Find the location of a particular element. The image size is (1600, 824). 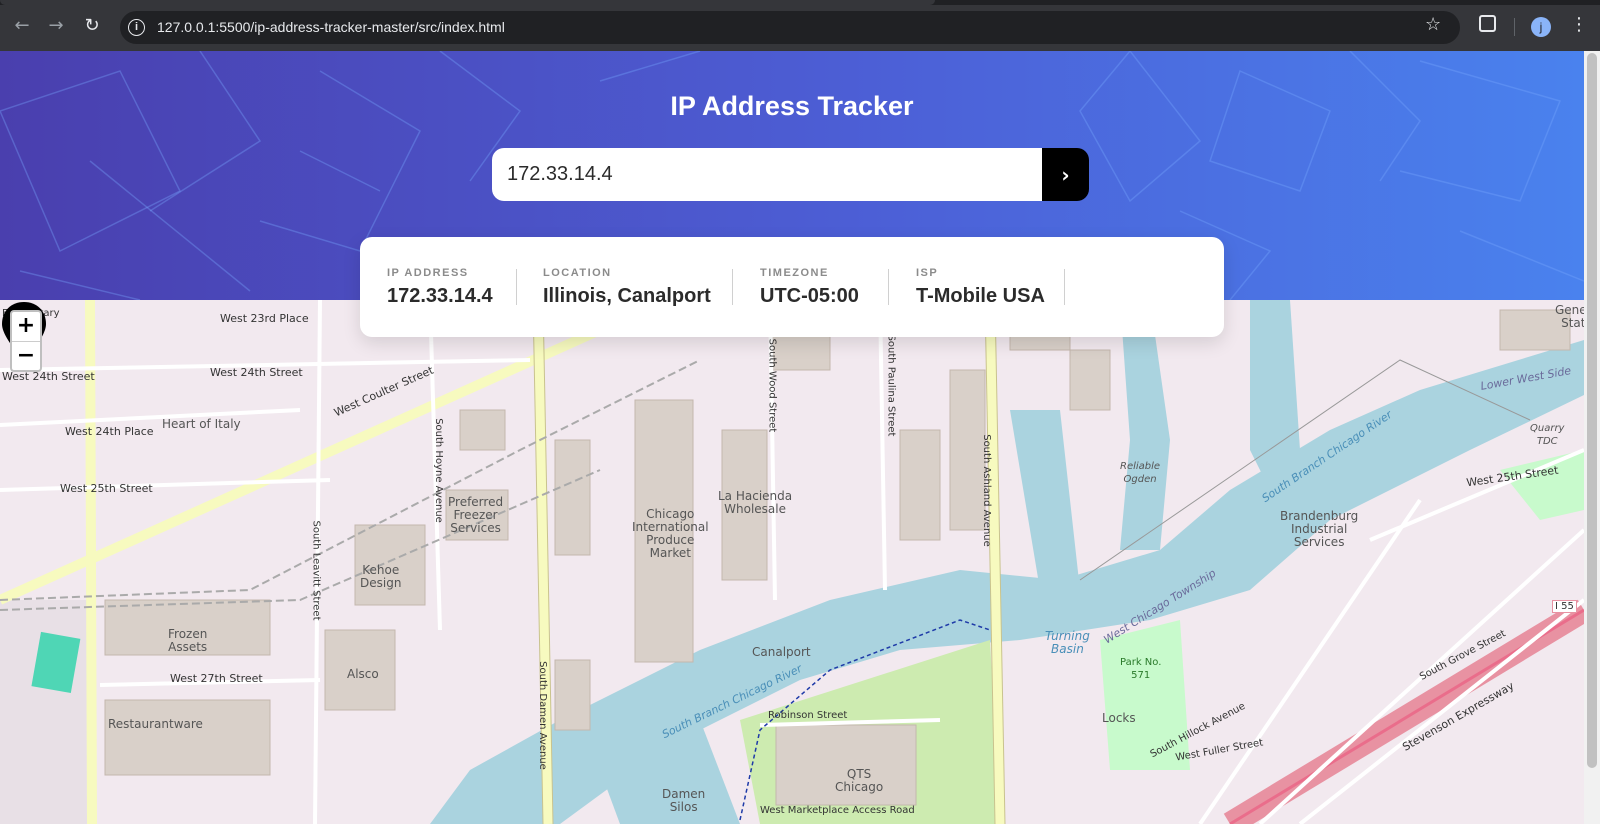

ip-search-form: › is located at coordinates (792, 174).